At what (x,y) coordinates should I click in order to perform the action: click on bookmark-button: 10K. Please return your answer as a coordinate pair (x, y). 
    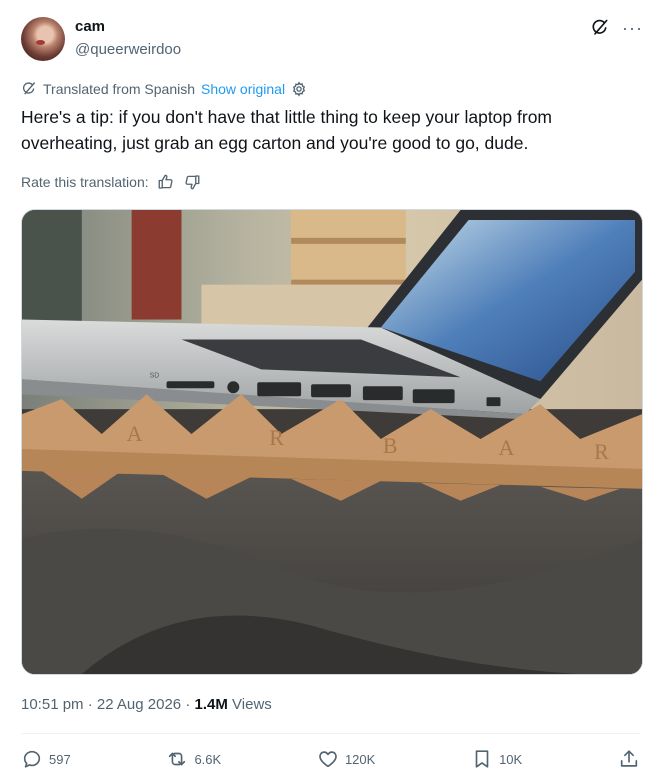
    Looking at the image, I should click on (496, 759).